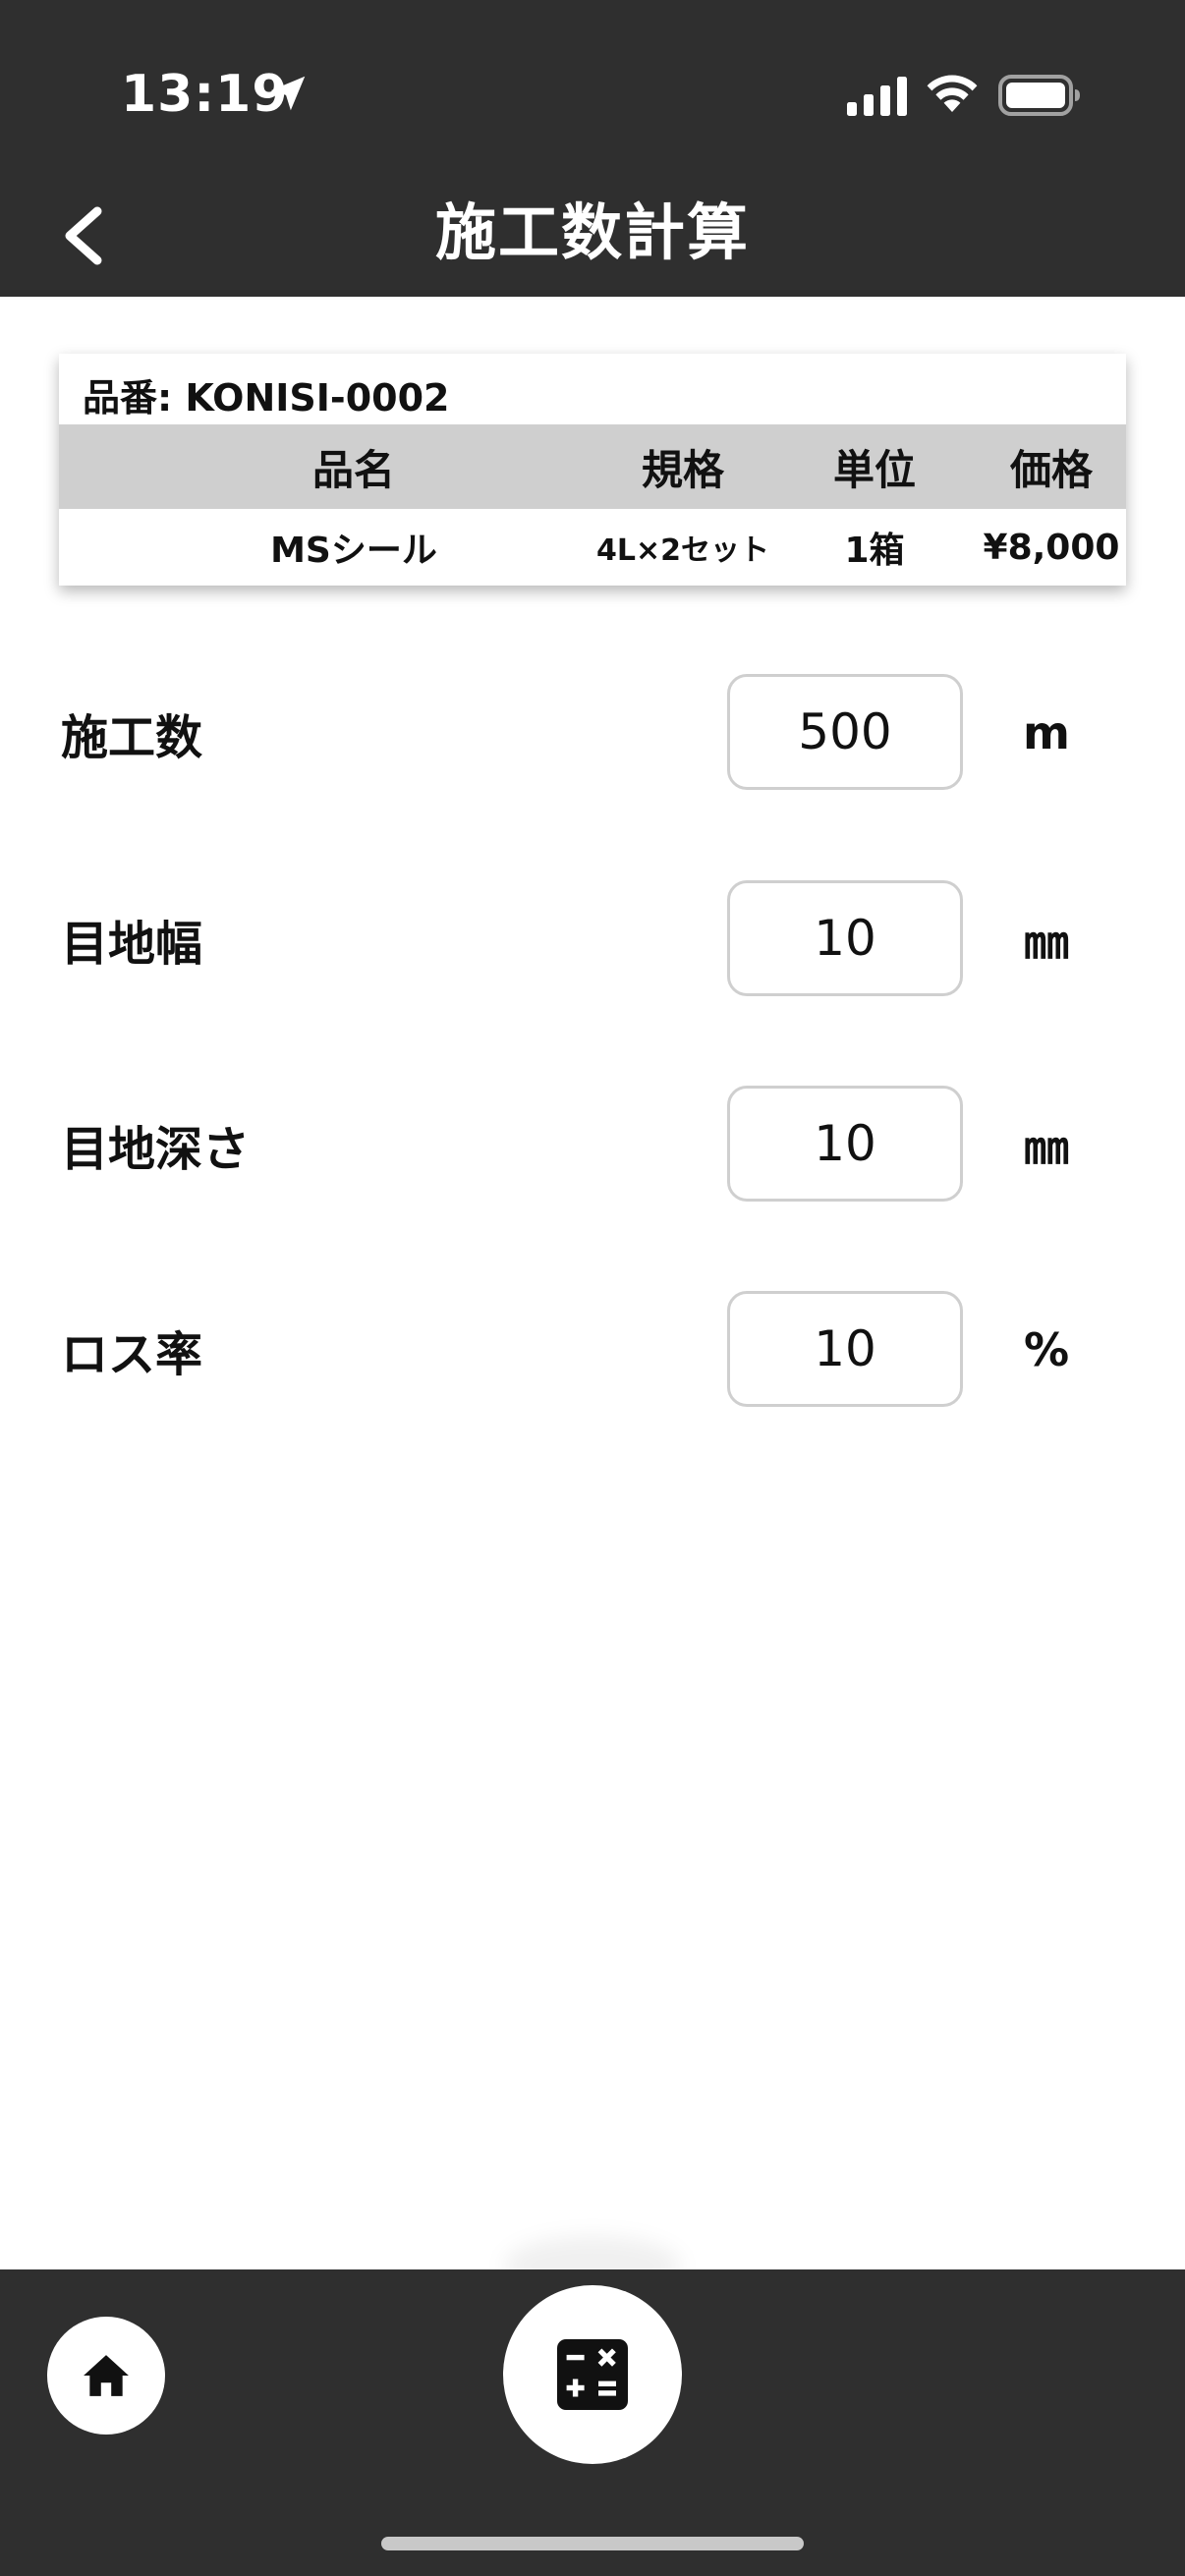 The height and width of the screenshot is (2576, 1185). I want to click on home-indicator, so click(592, 2543).